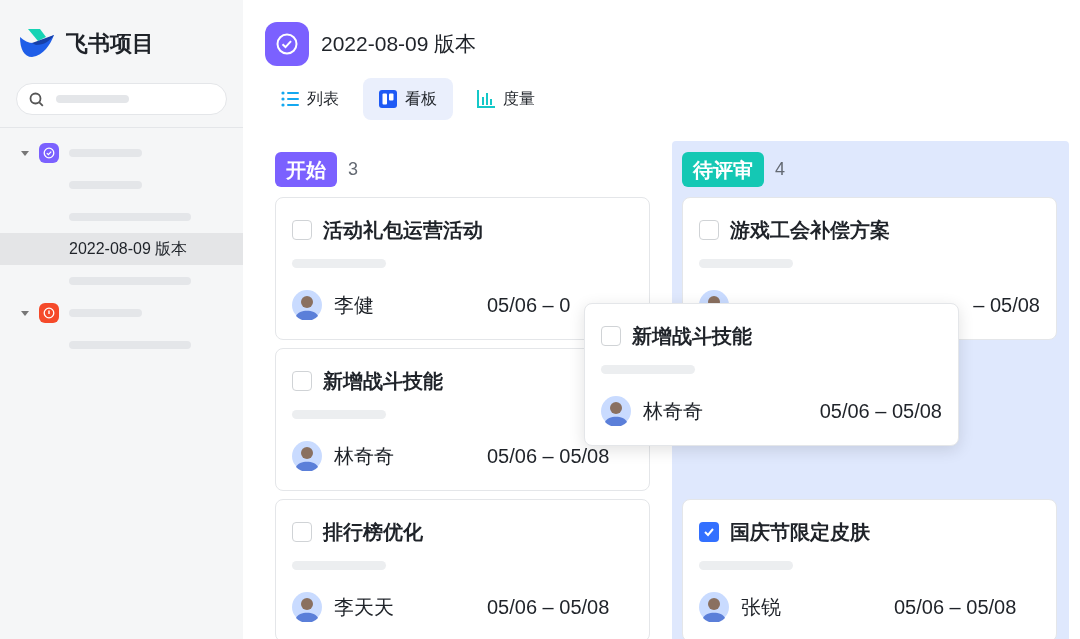  I want to click on task-title: 新增战斗技能, so click(383, 381).